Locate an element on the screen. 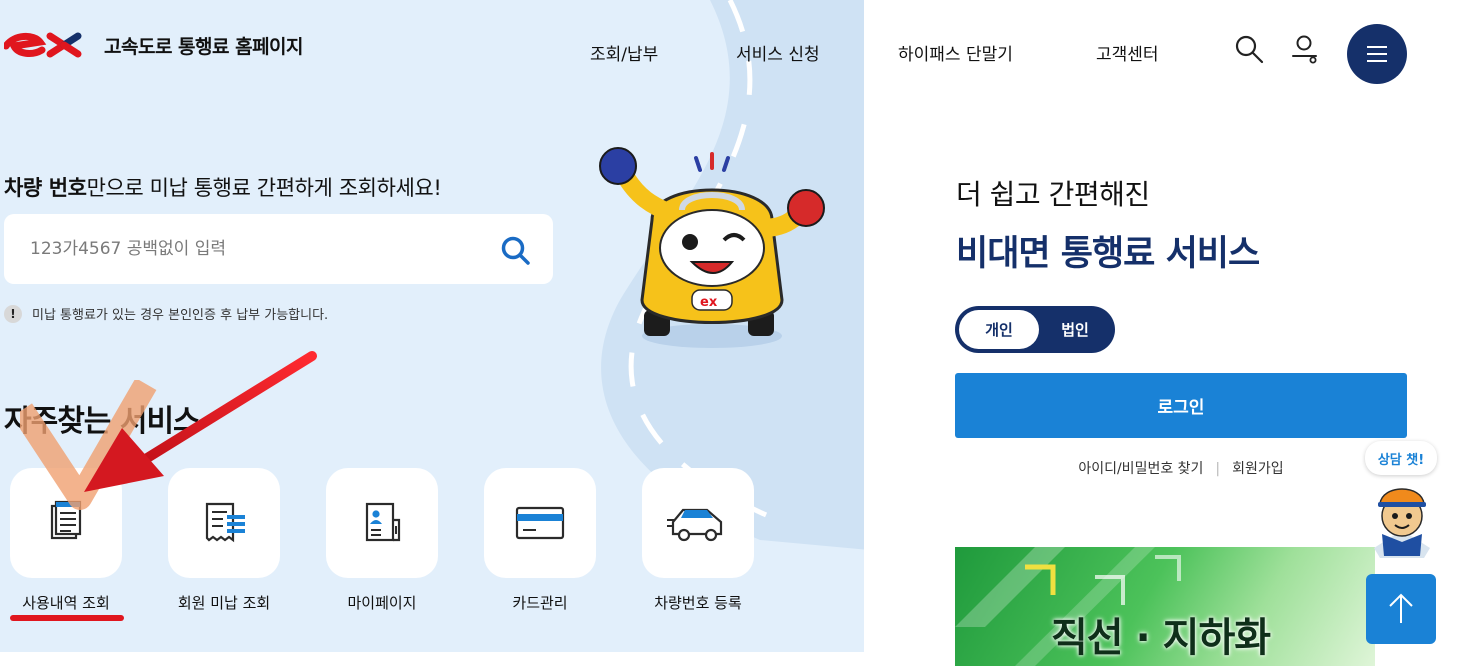 This screenshot has height=666, width=1460. payment-notice: ! 미납 통행료가 있는 경우 본인인증 후 납부 가능합니다. is located at coordinates (166, 313).